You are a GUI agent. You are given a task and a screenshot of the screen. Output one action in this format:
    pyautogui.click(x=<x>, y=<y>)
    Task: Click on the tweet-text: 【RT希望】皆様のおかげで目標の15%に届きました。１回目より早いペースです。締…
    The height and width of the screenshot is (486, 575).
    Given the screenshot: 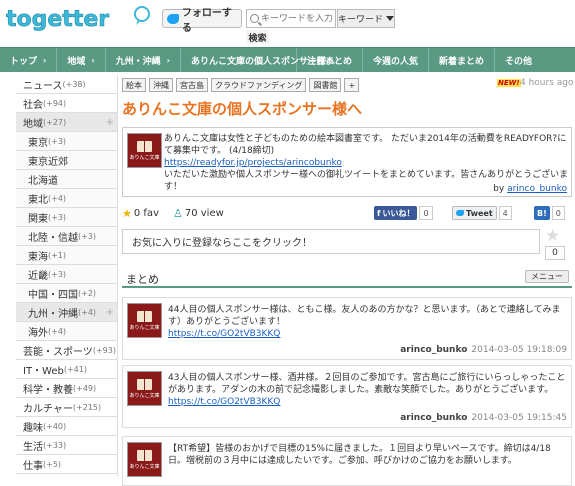 What is the action you would take?
    pyautogui.click(x=359, y=455)
    